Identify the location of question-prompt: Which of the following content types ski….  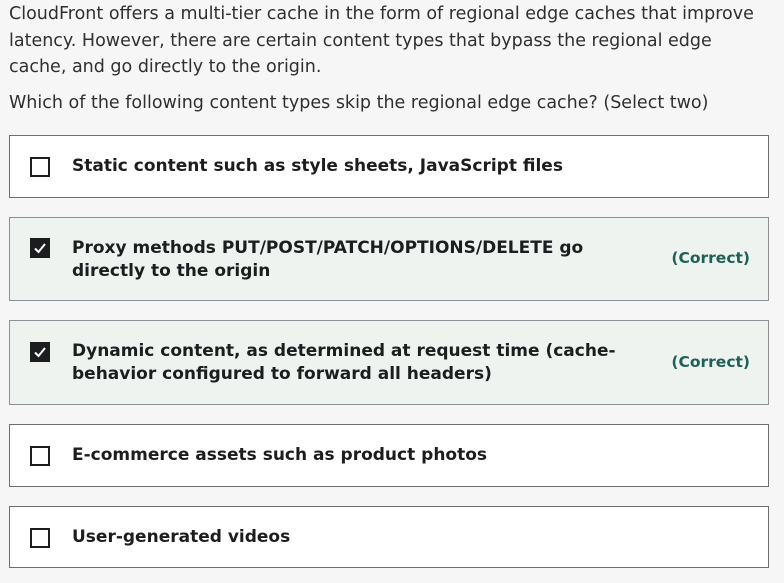
(359, 103).